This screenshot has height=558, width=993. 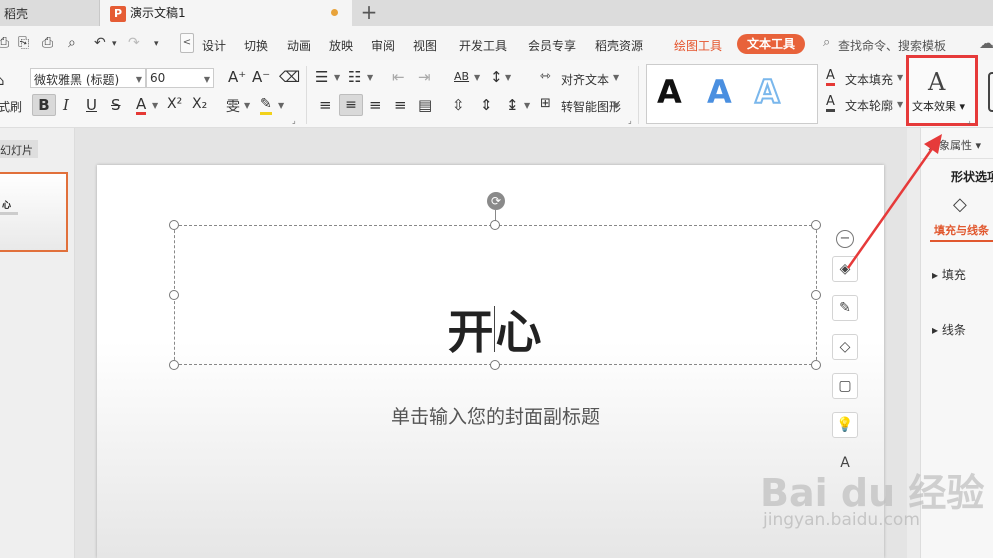 I want to click on wordart-dialog-launcher-icon: ⌟, so click(x=969, y=120).